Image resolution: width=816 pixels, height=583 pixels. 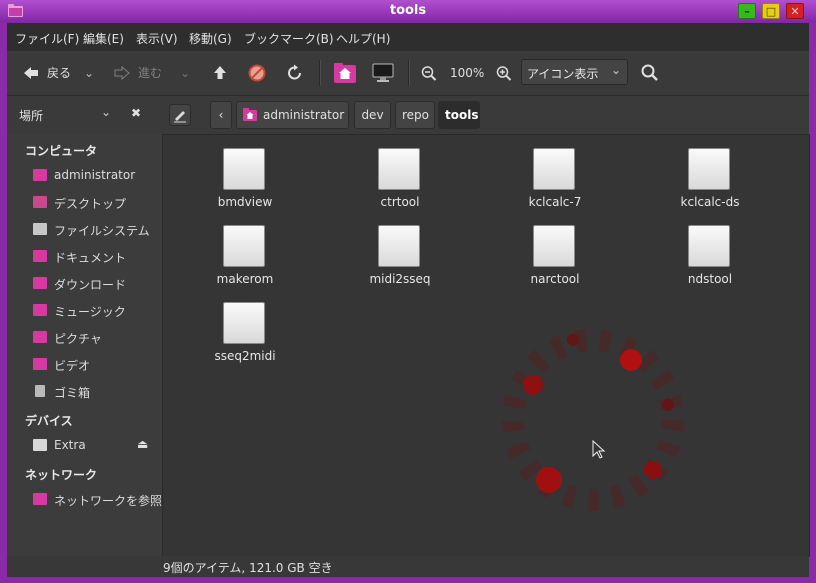 I want to click on menu-file: ファイル(F), so click(x=47, y=38).